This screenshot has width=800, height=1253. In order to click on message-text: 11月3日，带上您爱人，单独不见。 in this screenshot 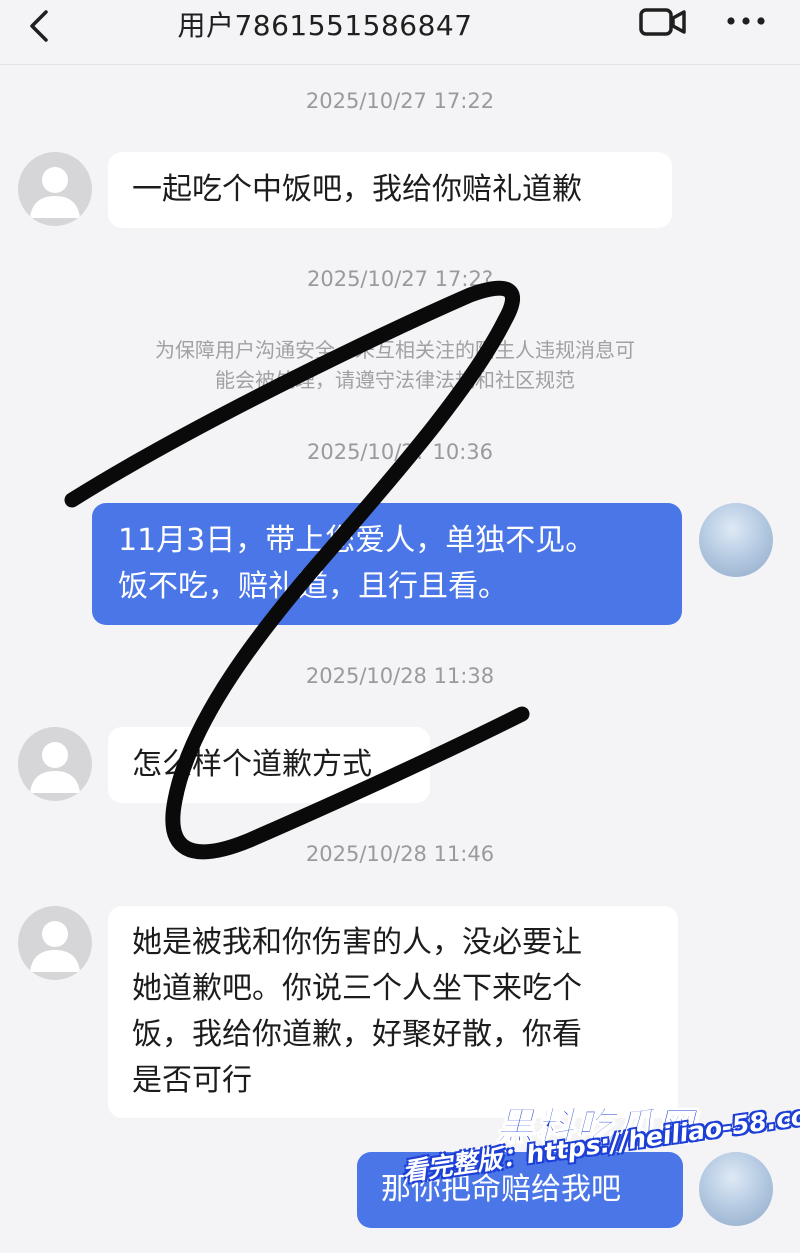, I will do `click(357, 540)`.